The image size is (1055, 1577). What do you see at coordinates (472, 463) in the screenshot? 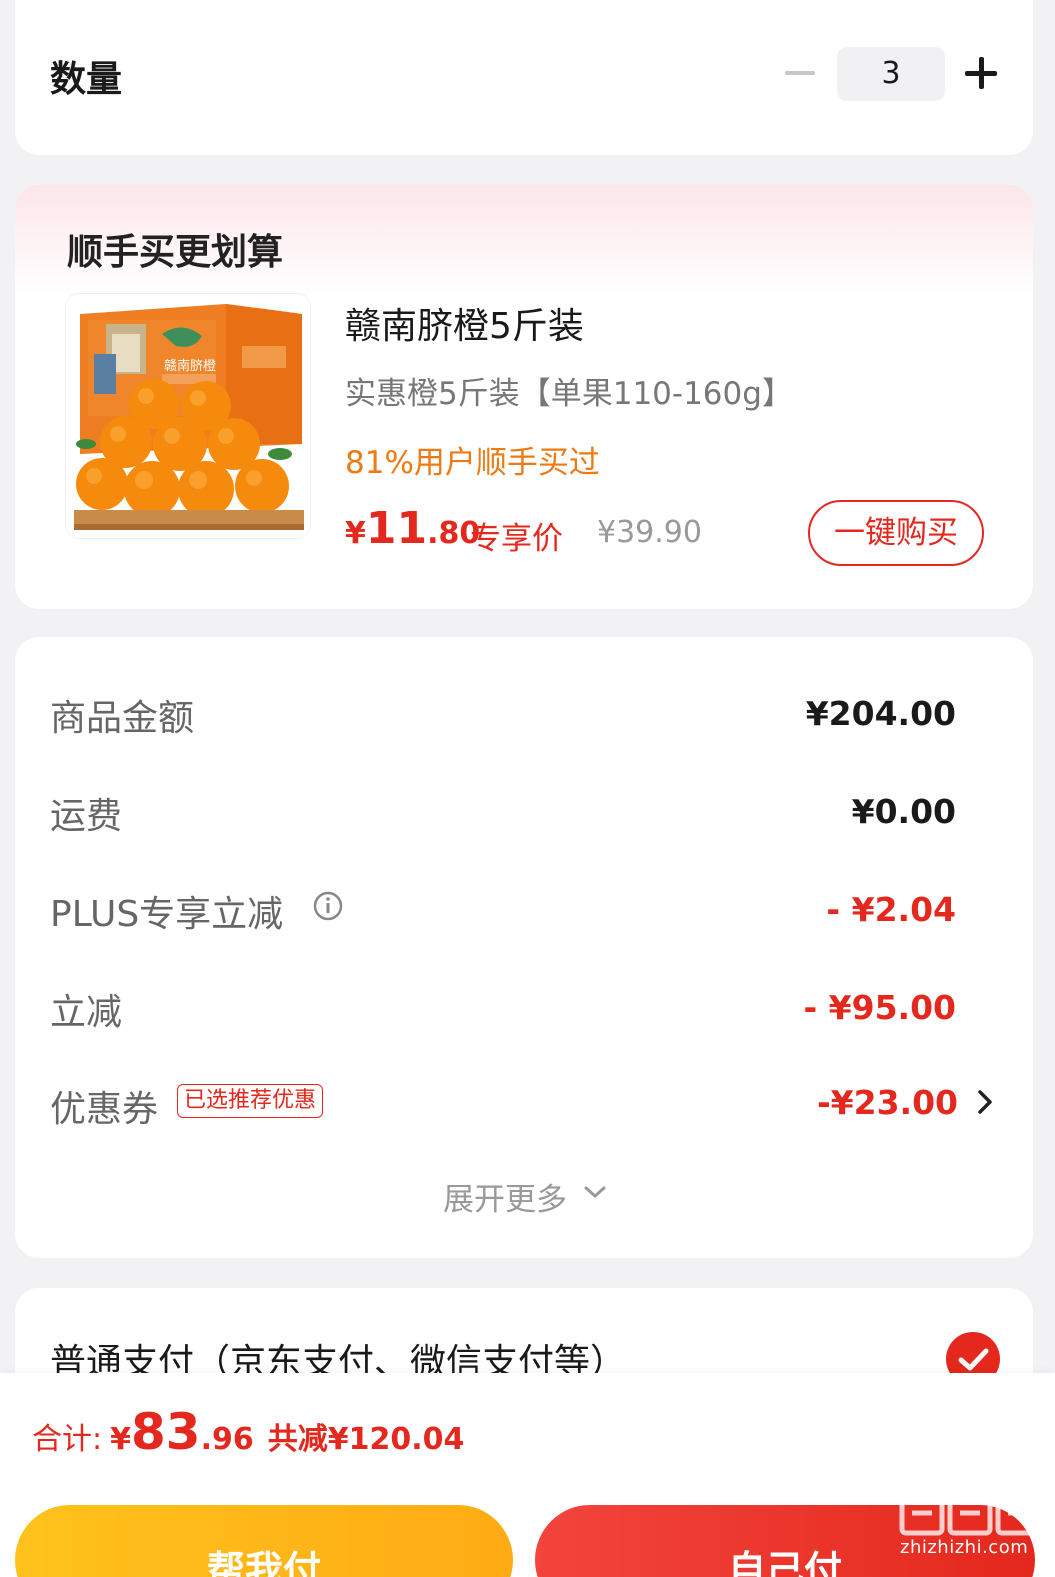
I see `product-tag: 81%用户顺手买过` at bounding box center [472, 463].